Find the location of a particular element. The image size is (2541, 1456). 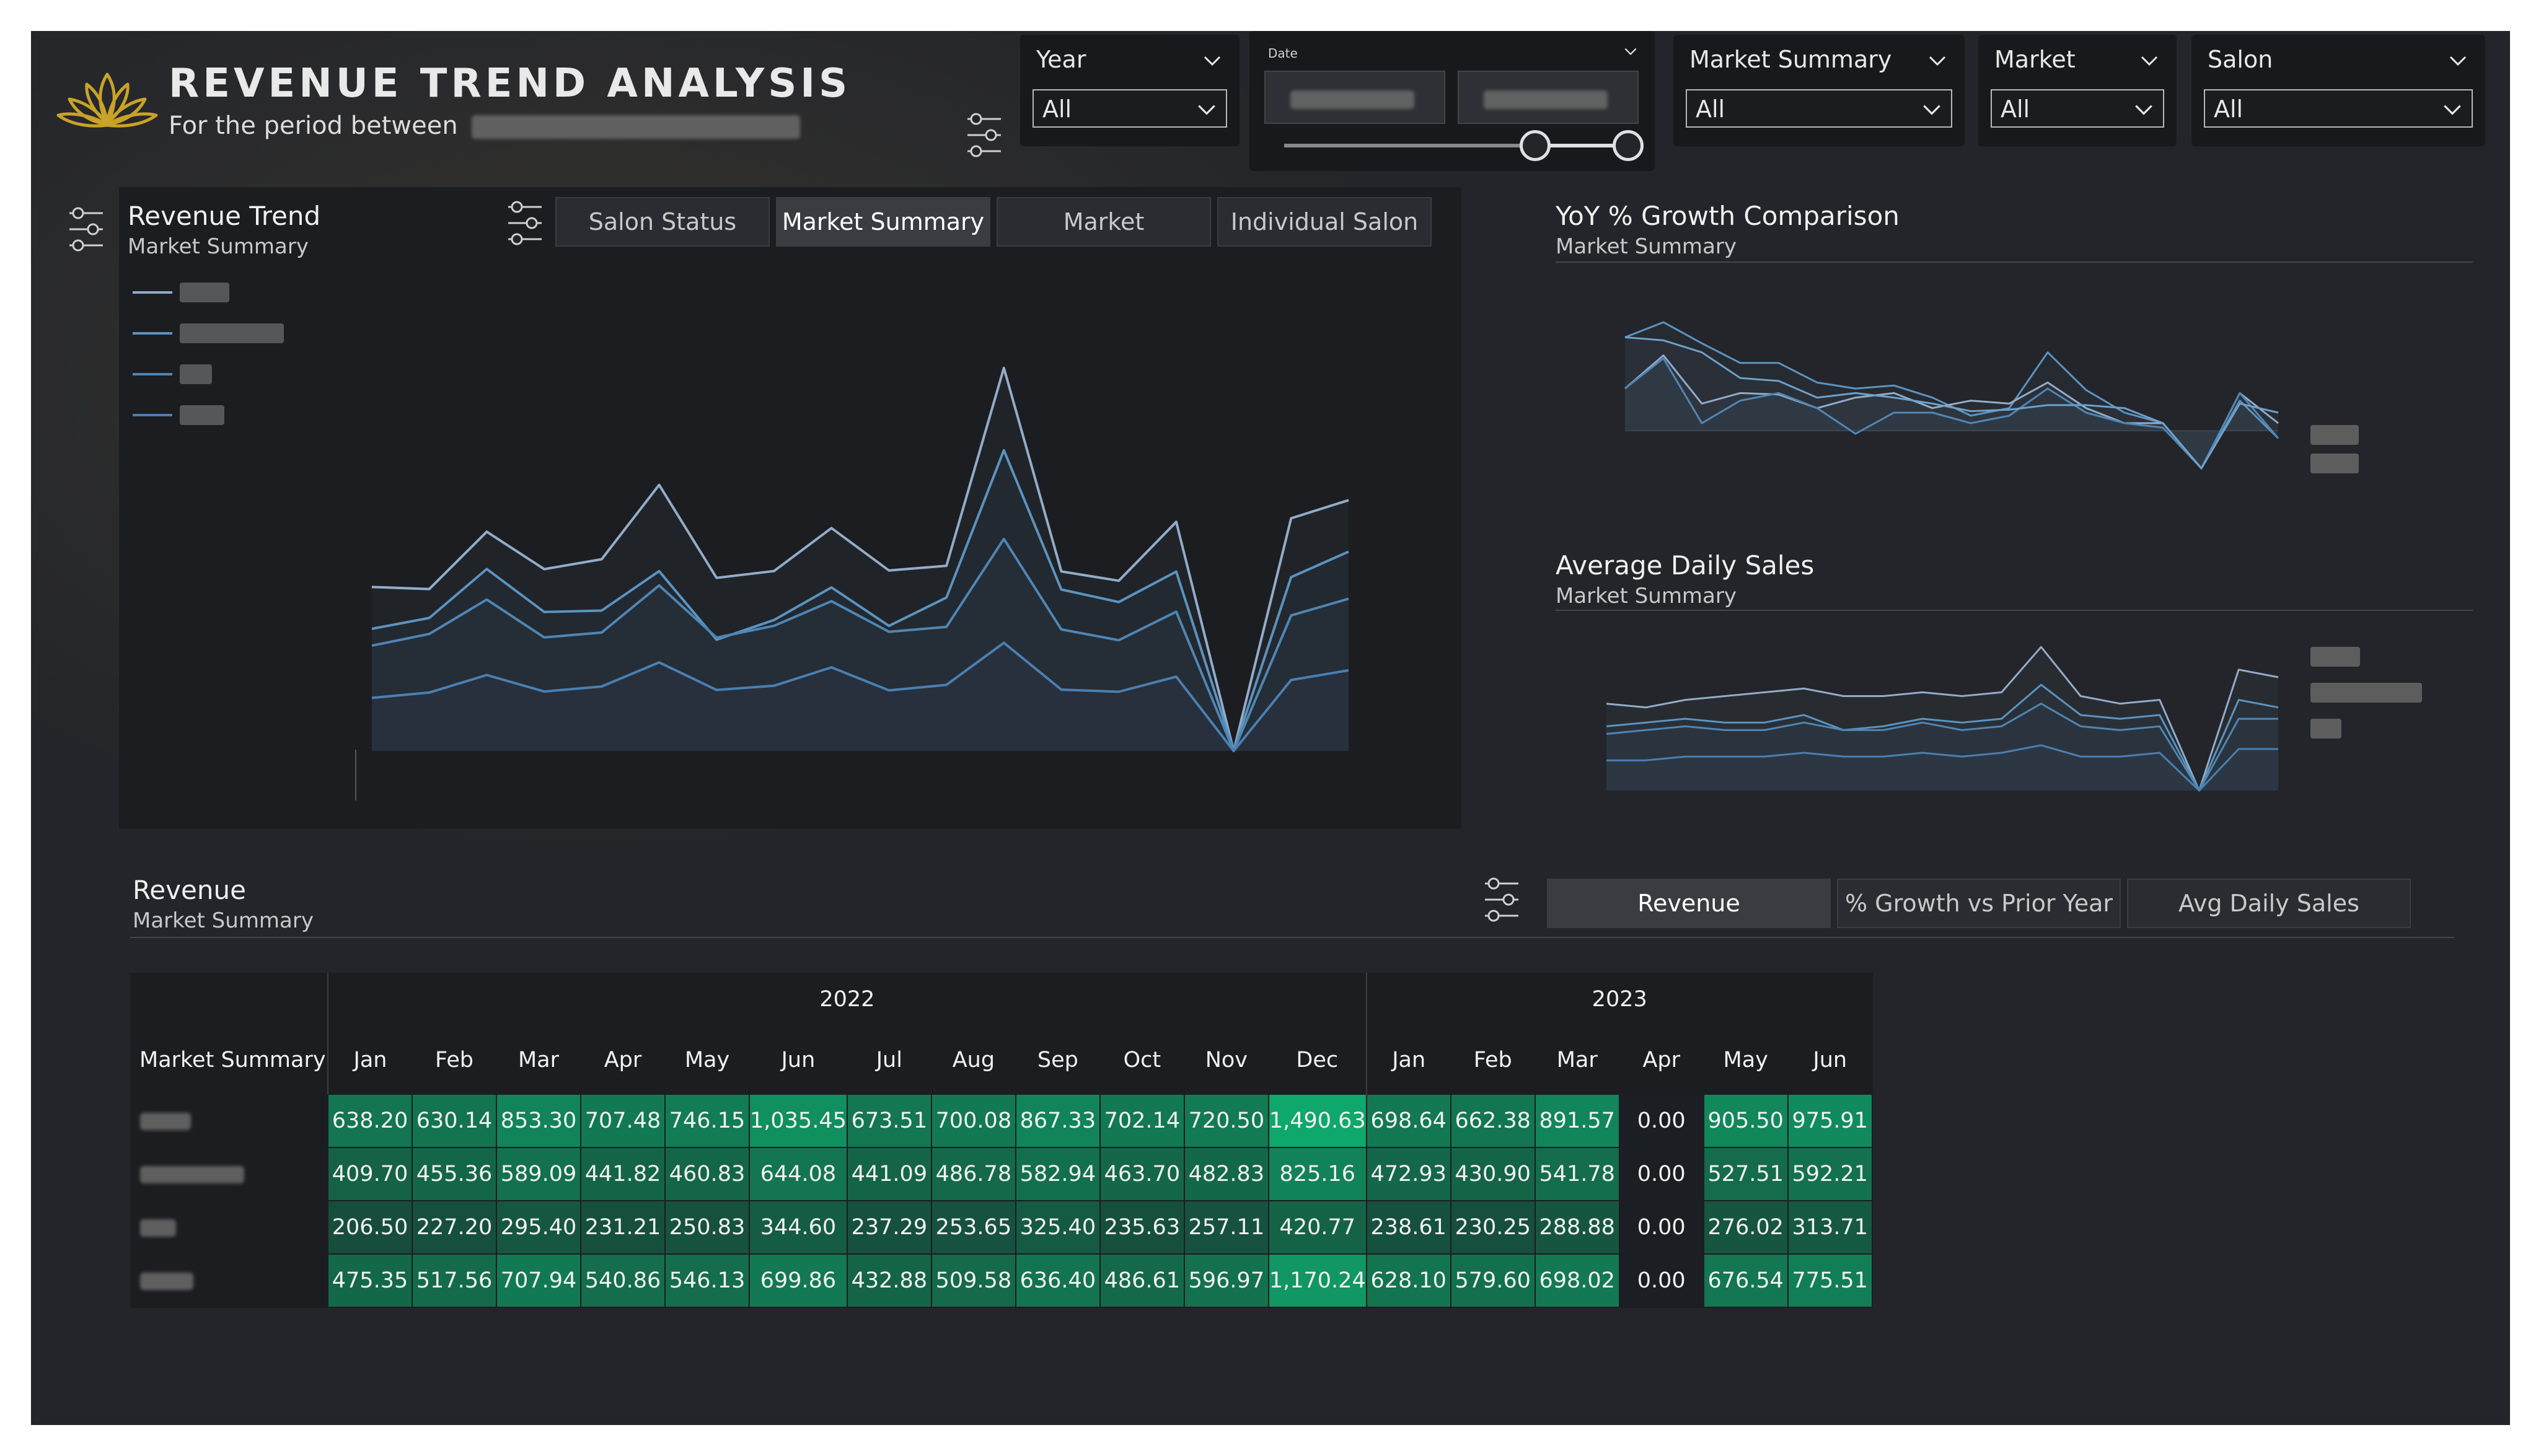

table-cell: 628.10 is located at coordinates (1408, 1281).